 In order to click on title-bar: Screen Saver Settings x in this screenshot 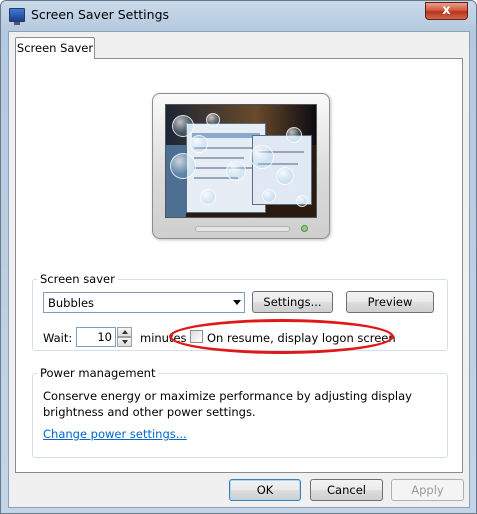, I will do `click(238, 16)`.